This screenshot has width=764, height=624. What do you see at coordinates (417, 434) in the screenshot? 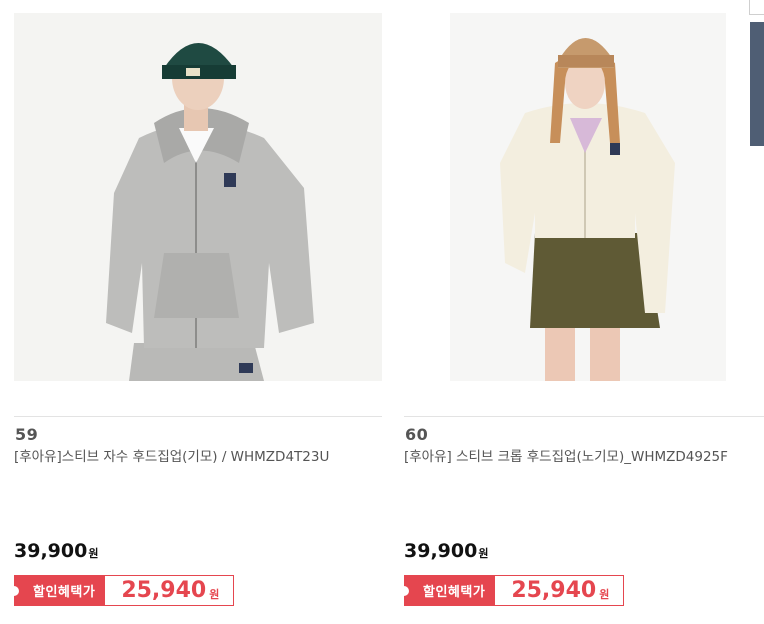
I see `product-rank: 60` at bounding box center [417, 434].